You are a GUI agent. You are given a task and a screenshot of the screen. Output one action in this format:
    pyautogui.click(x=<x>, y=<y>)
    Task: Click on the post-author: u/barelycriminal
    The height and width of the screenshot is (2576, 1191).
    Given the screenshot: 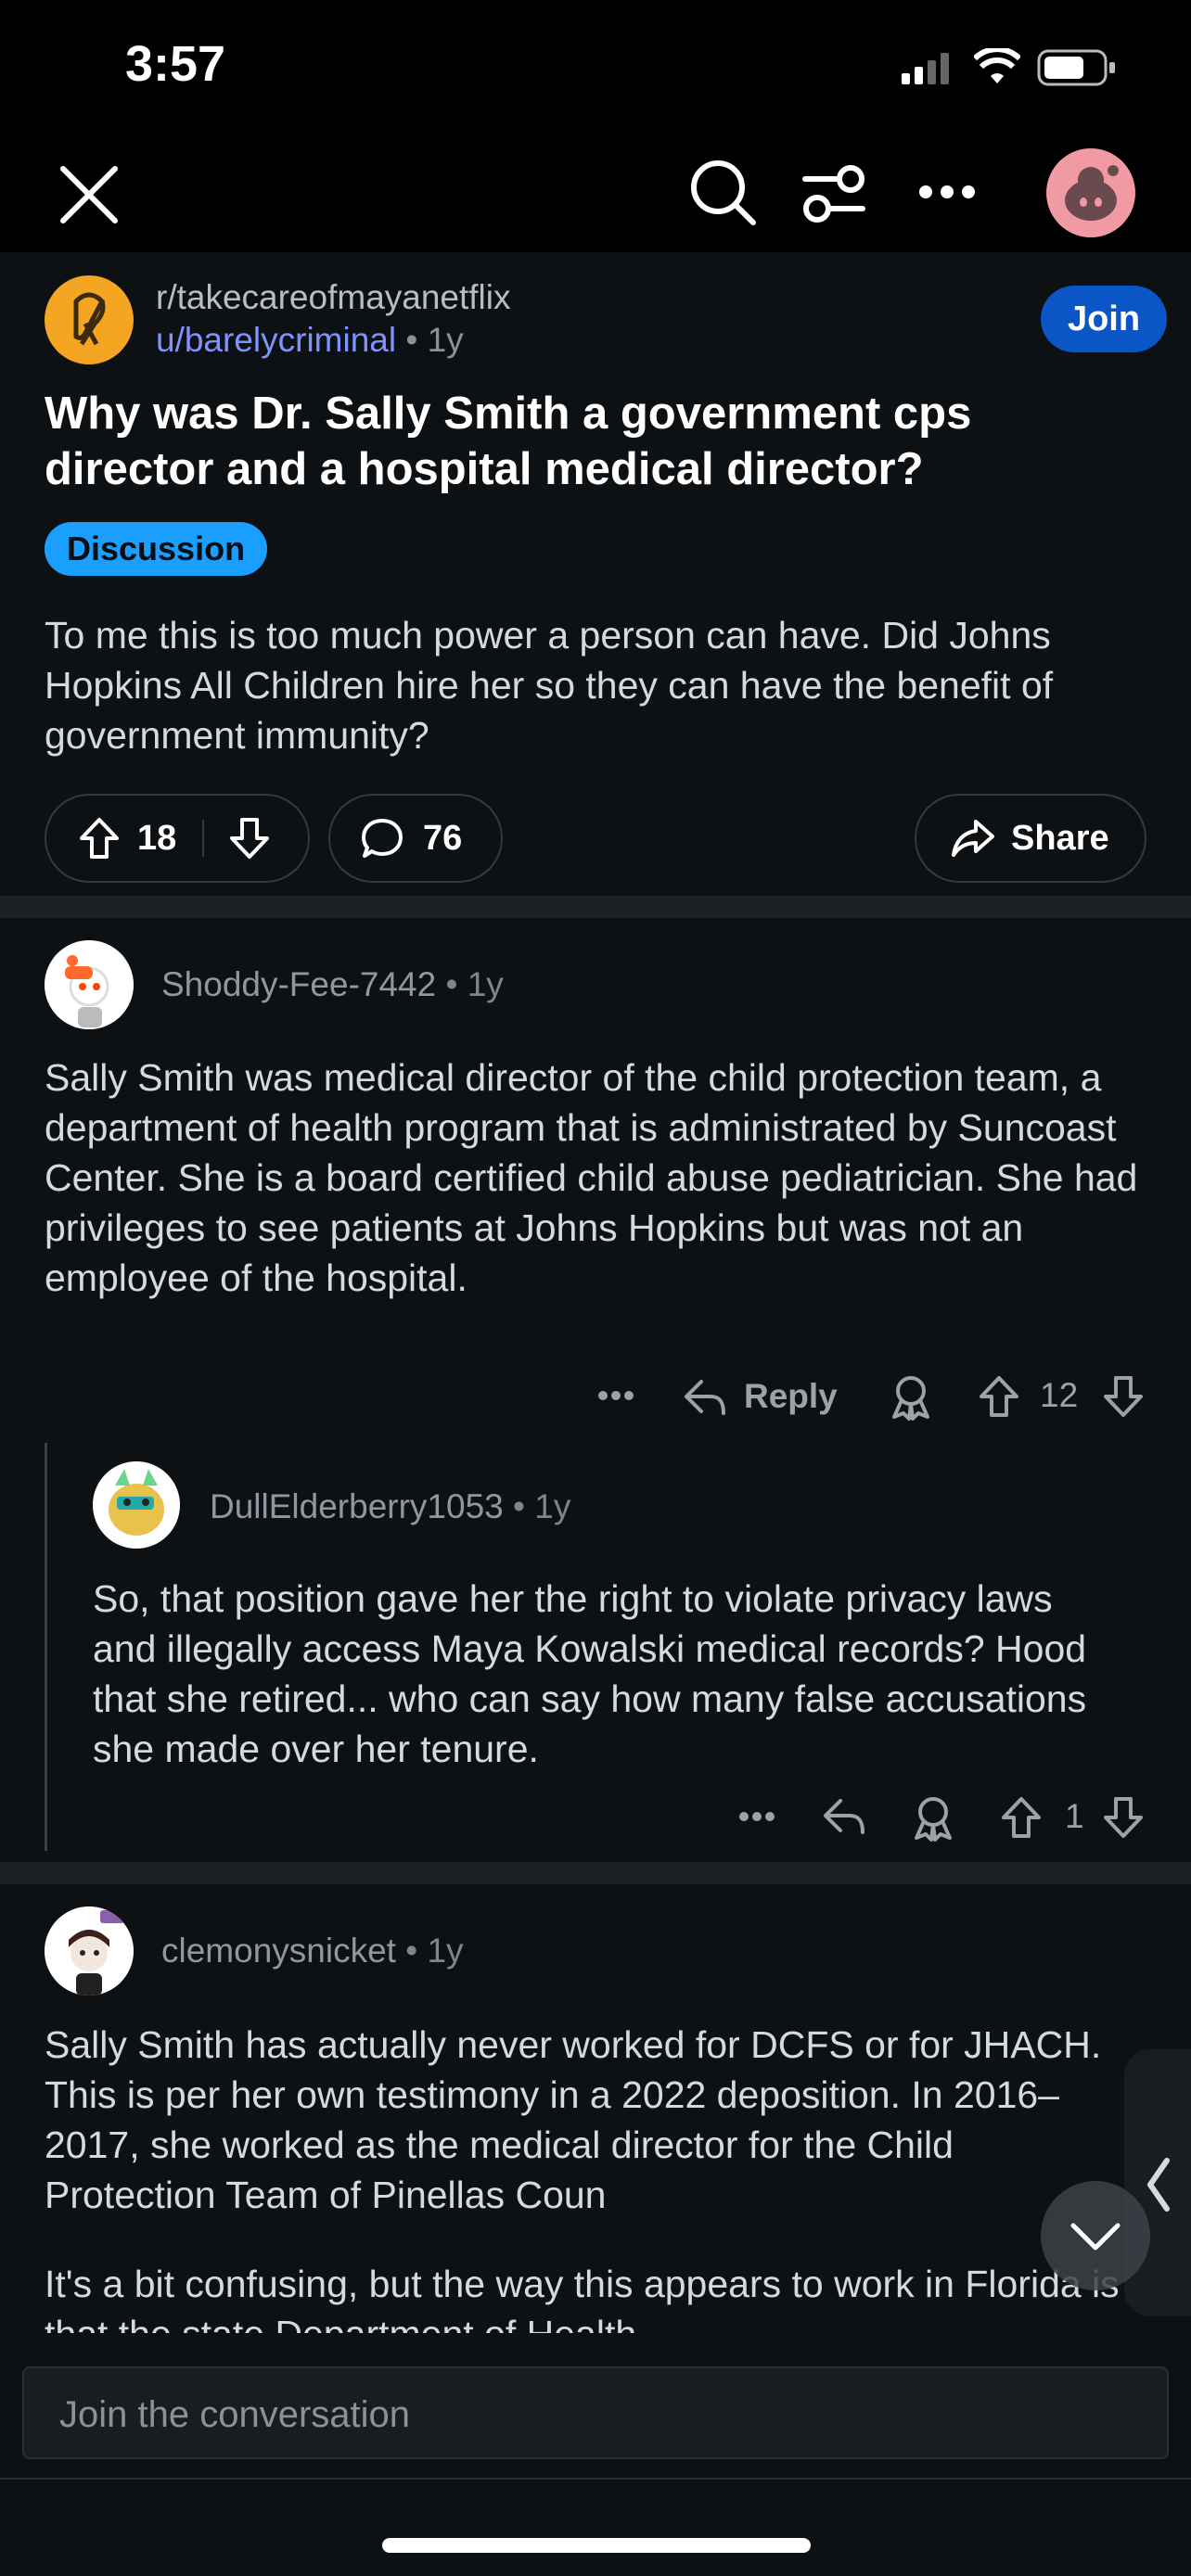 What is the action you would take?
    pyautogui.click(x=276, y=340)
    